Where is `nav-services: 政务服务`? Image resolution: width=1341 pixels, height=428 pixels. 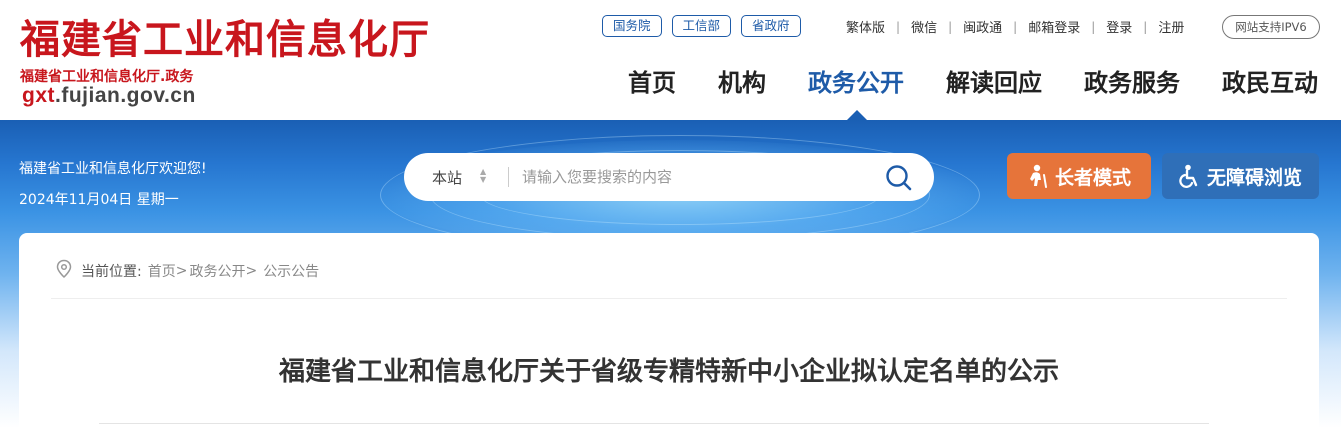
nav-services: 政务服务 is located at coordinates (1132, 83).